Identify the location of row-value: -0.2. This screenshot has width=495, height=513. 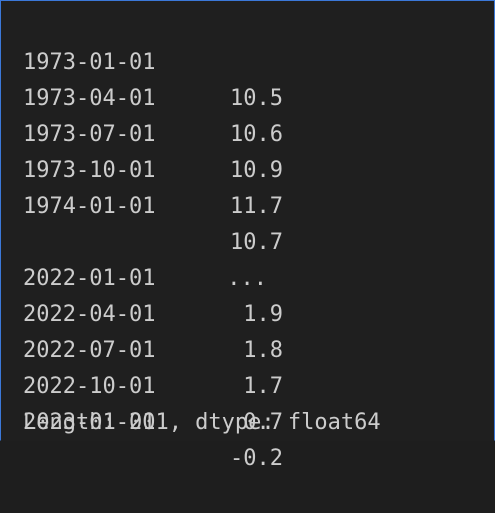
(256, 458).